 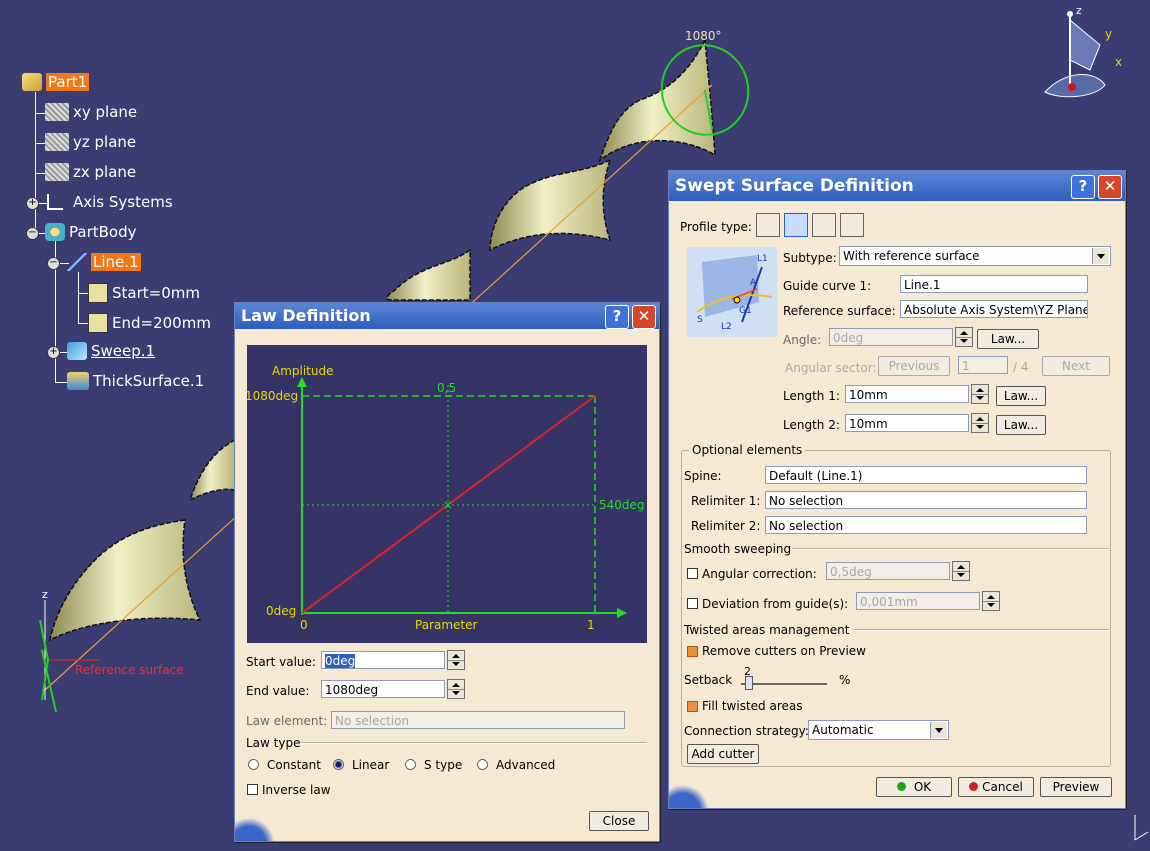 I want to click on tree-item-part1: Part1, so click(x=56, y=82).